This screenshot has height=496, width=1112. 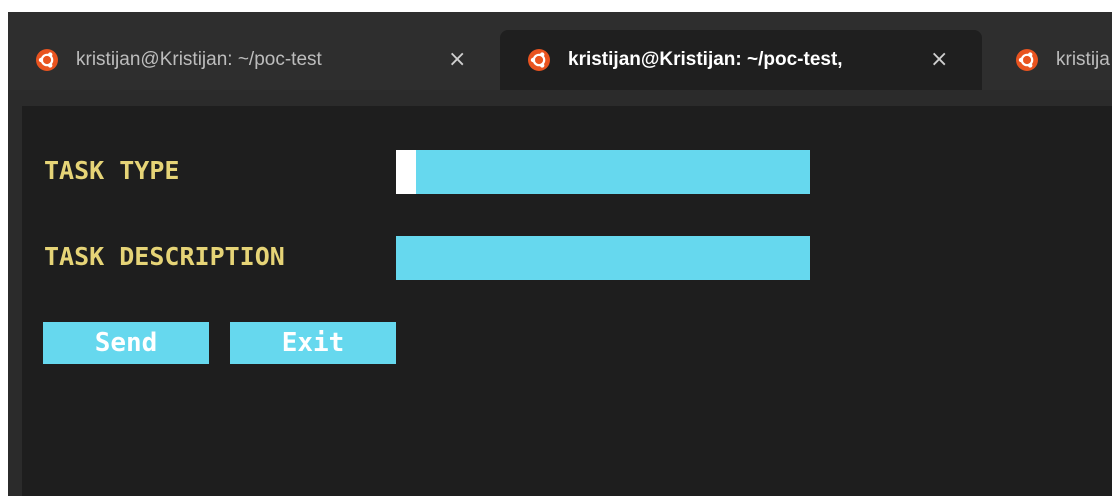 I want to click on task-description-input, so click(x=603, y=258).